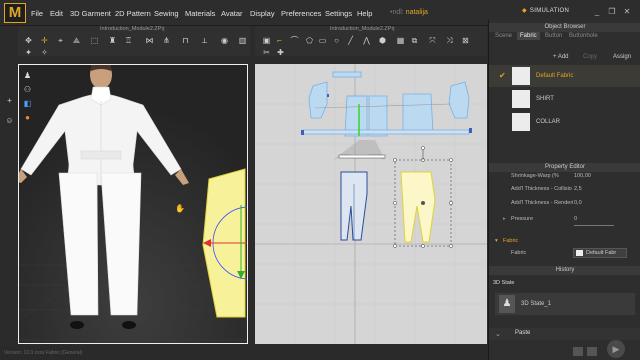  What do you see at coordinates (627, 12) in the screenshot?
I see `close-icon: ✕` at bounding box center [627, 12].